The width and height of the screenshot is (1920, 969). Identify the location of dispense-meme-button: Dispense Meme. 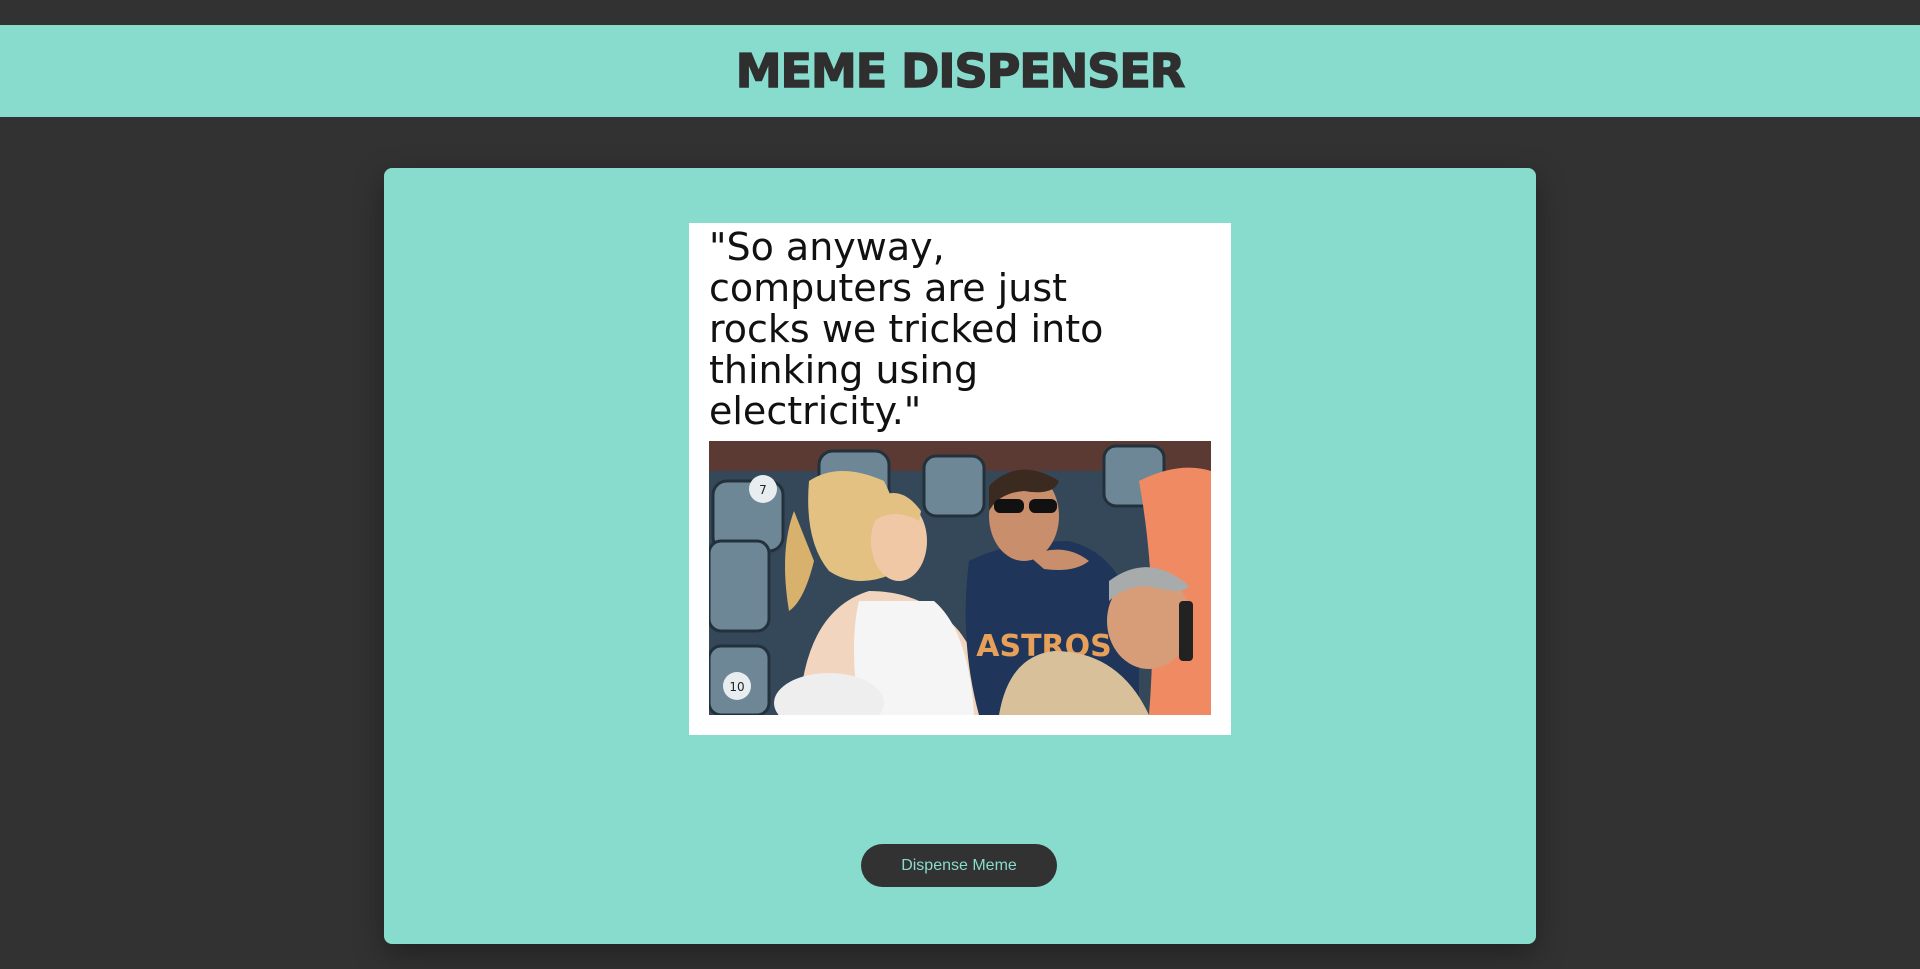
(959, 865).